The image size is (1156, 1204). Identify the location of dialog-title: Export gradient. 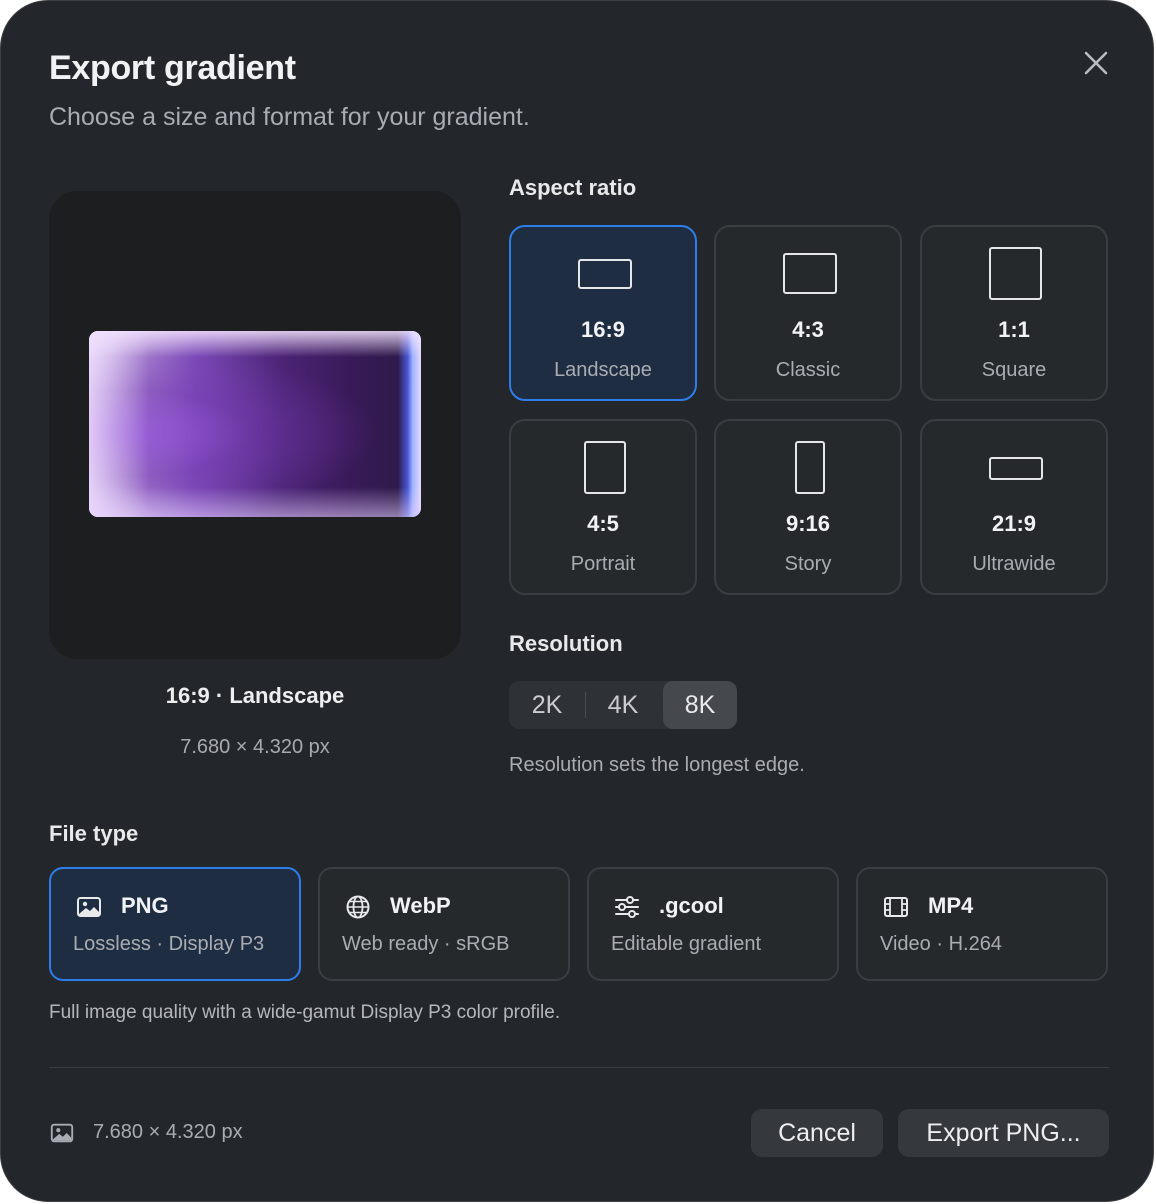
(172, 68).